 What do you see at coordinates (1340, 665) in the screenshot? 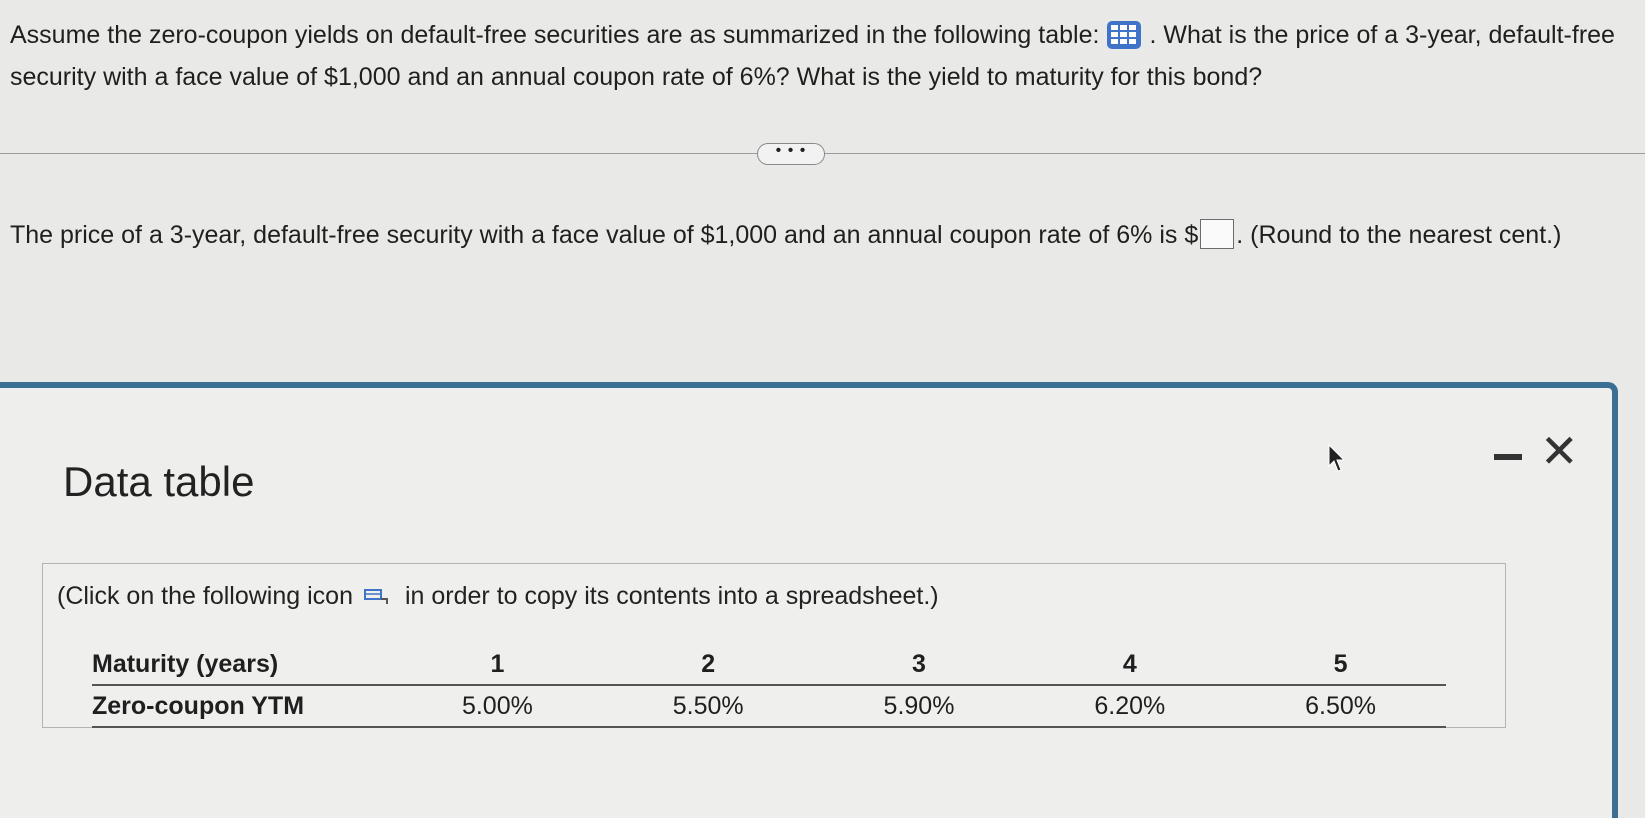
I see `maturity-cell: 5` at bounding box center [1340, 665].